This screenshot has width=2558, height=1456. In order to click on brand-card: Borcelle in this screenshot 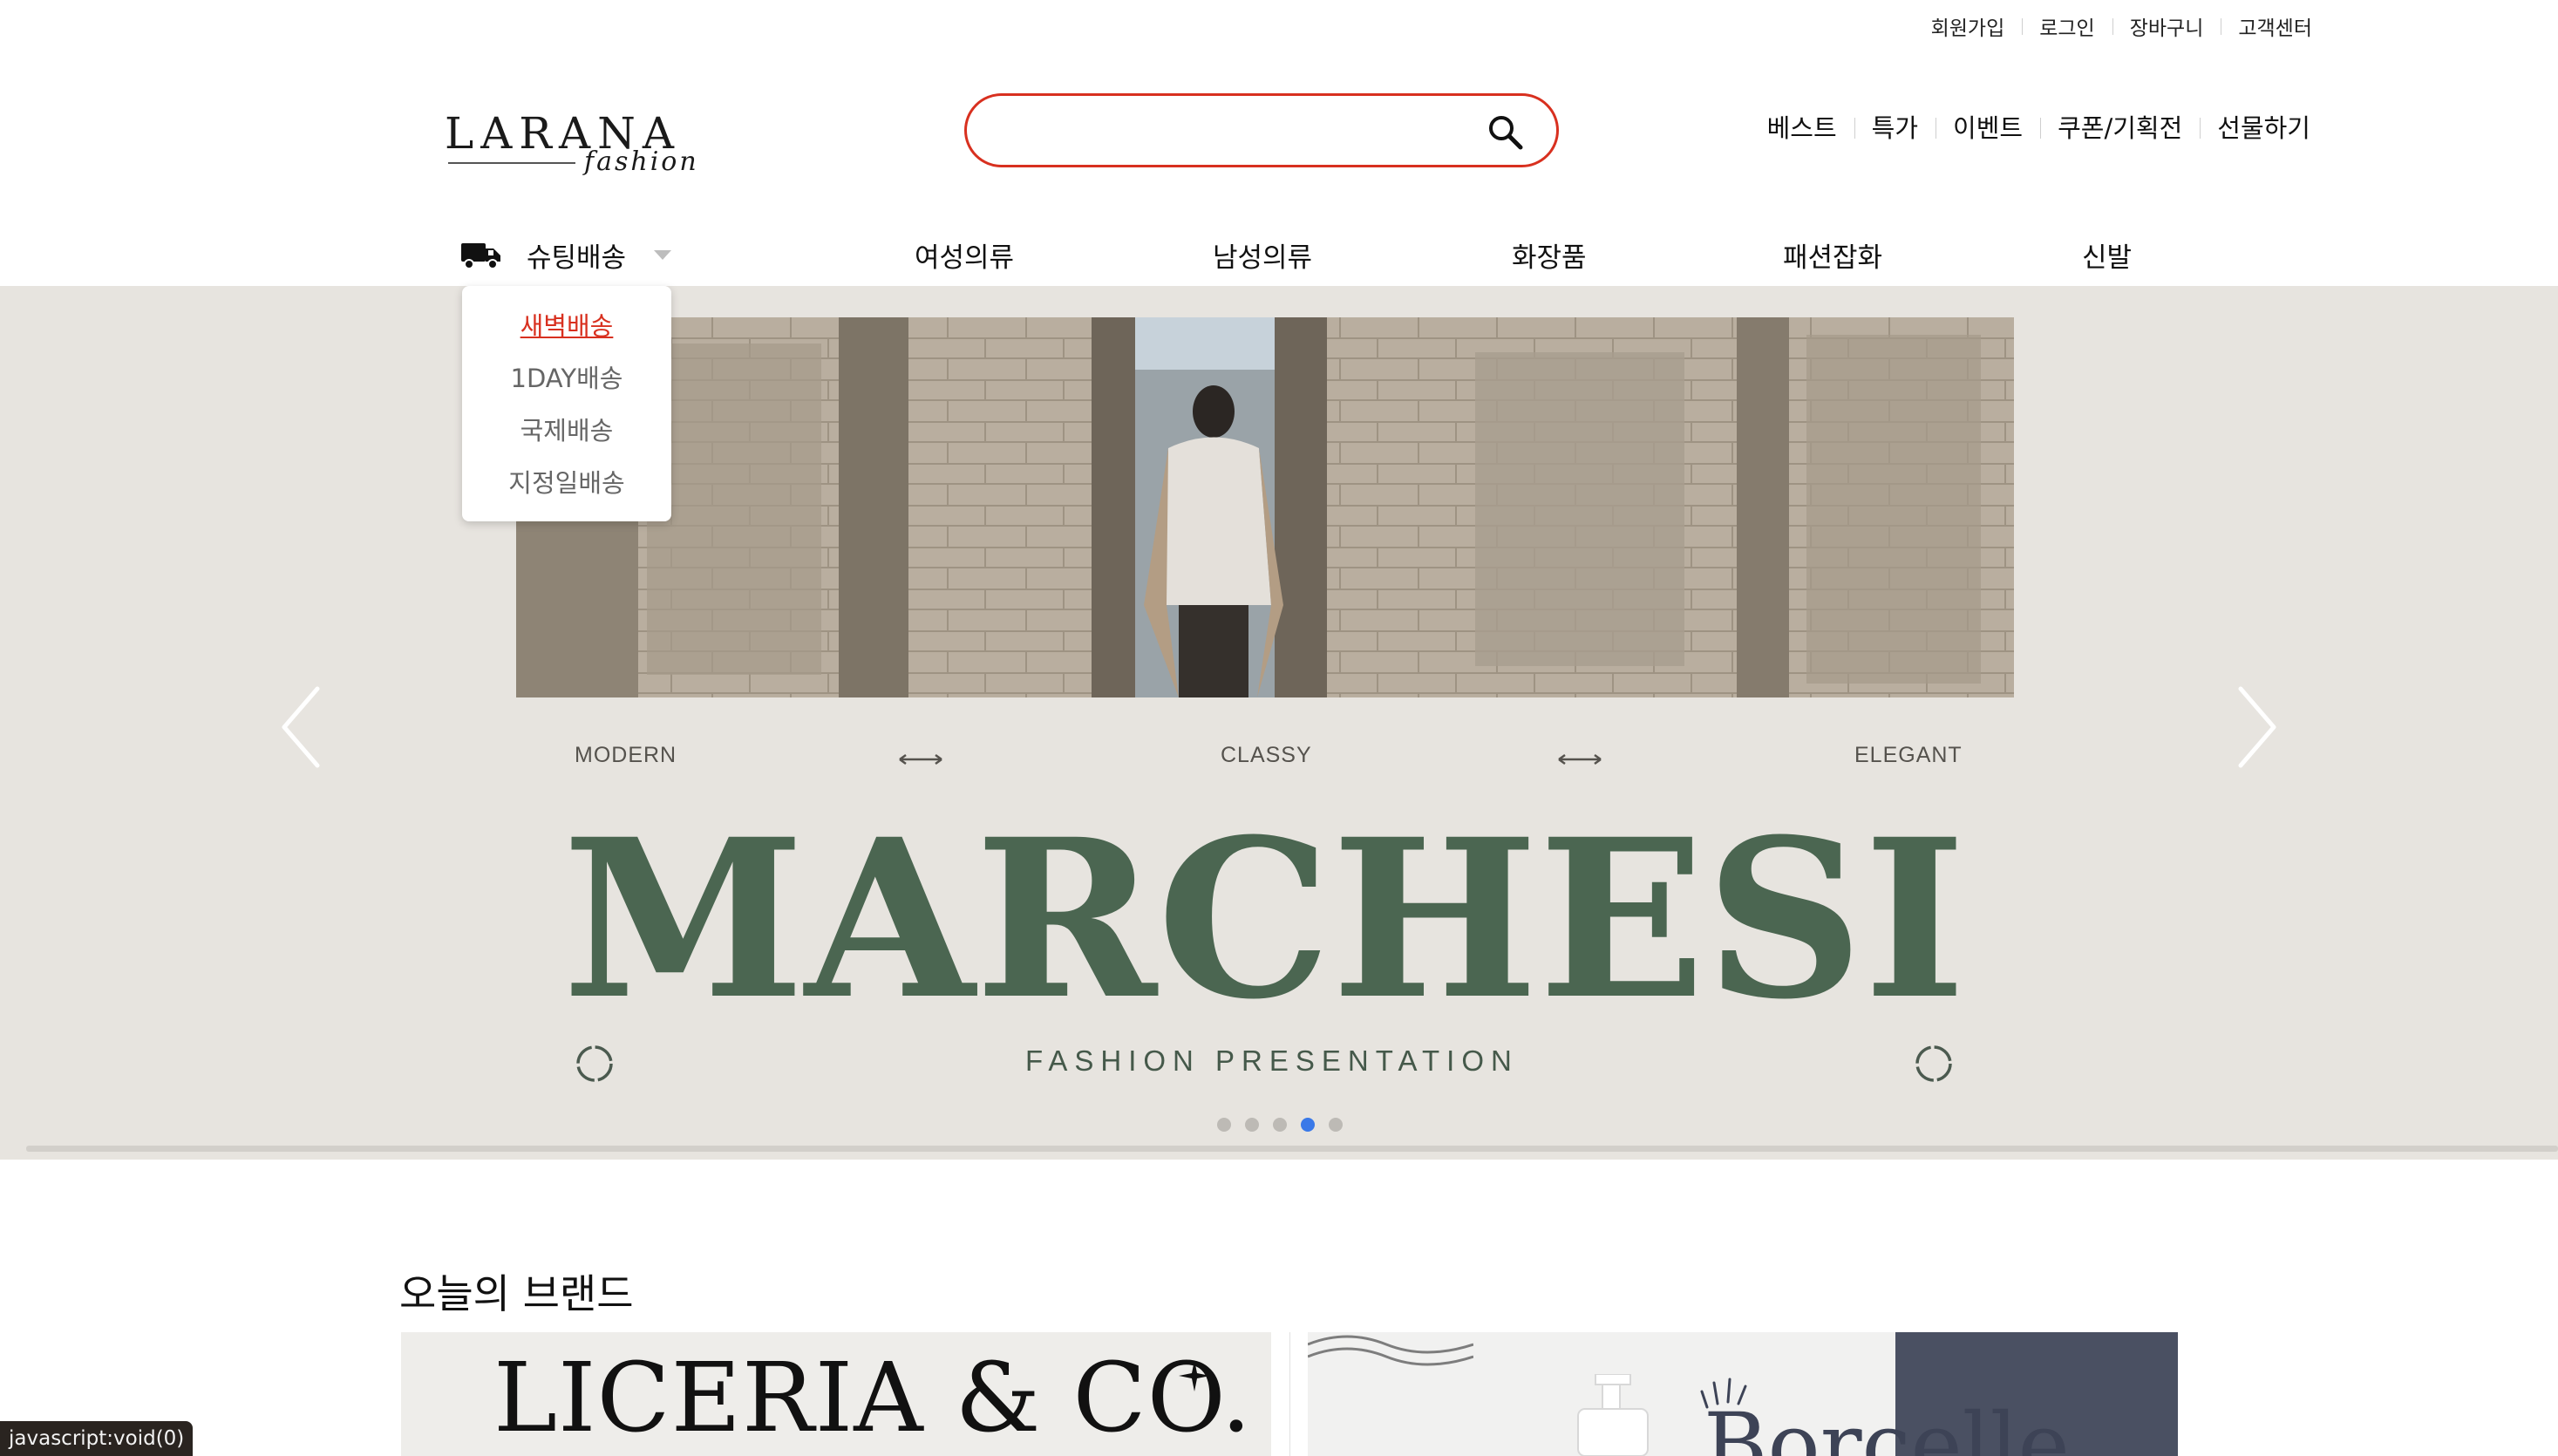, I will do `click(1743, 1394)`.